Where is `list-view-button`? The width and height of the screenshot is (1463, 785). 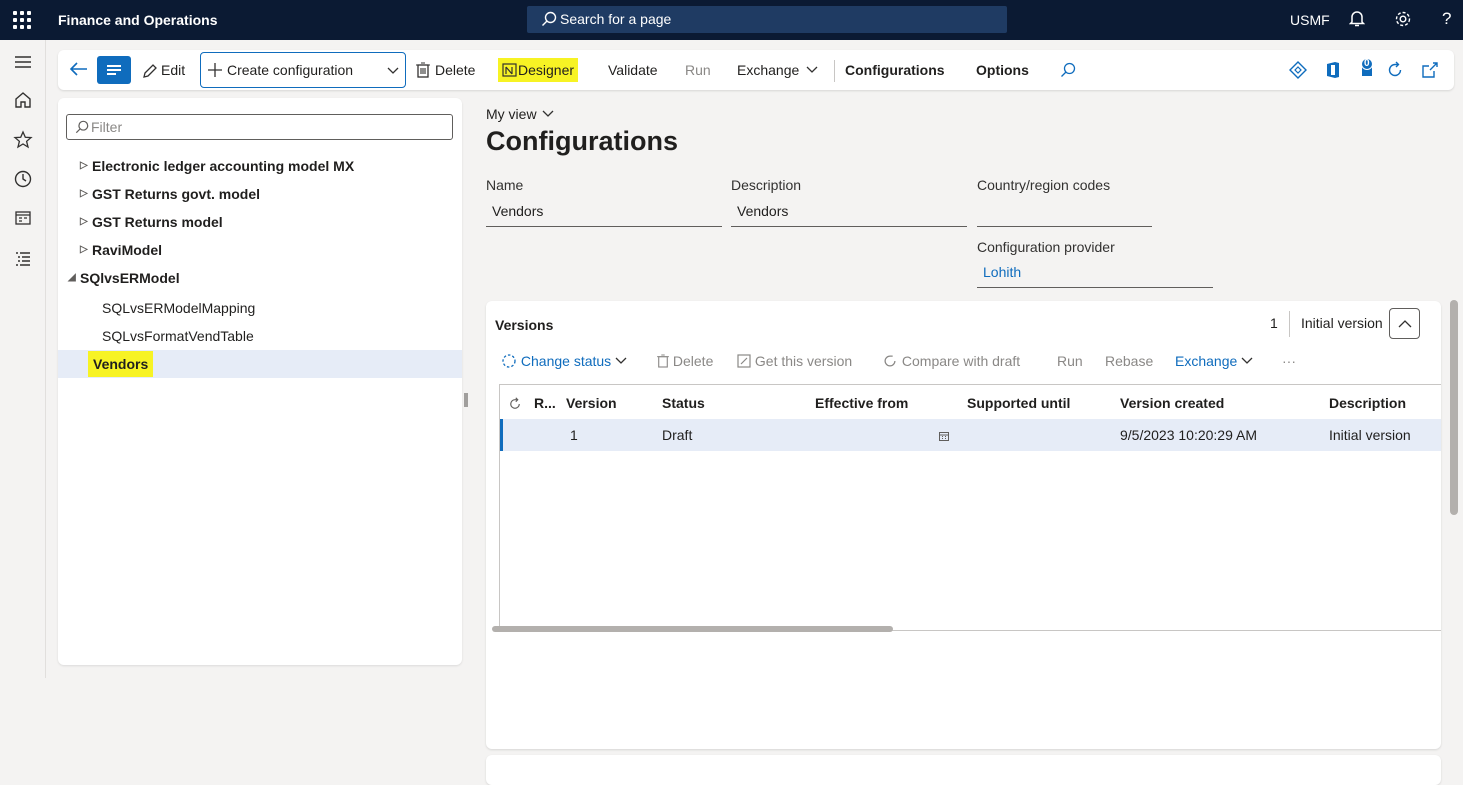
list-view-button is located at coordinates (114, 70).